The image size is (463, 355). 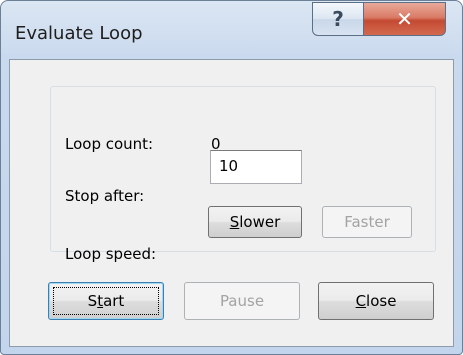 I want to click on help-button: ?, so click(x=338, y=19).